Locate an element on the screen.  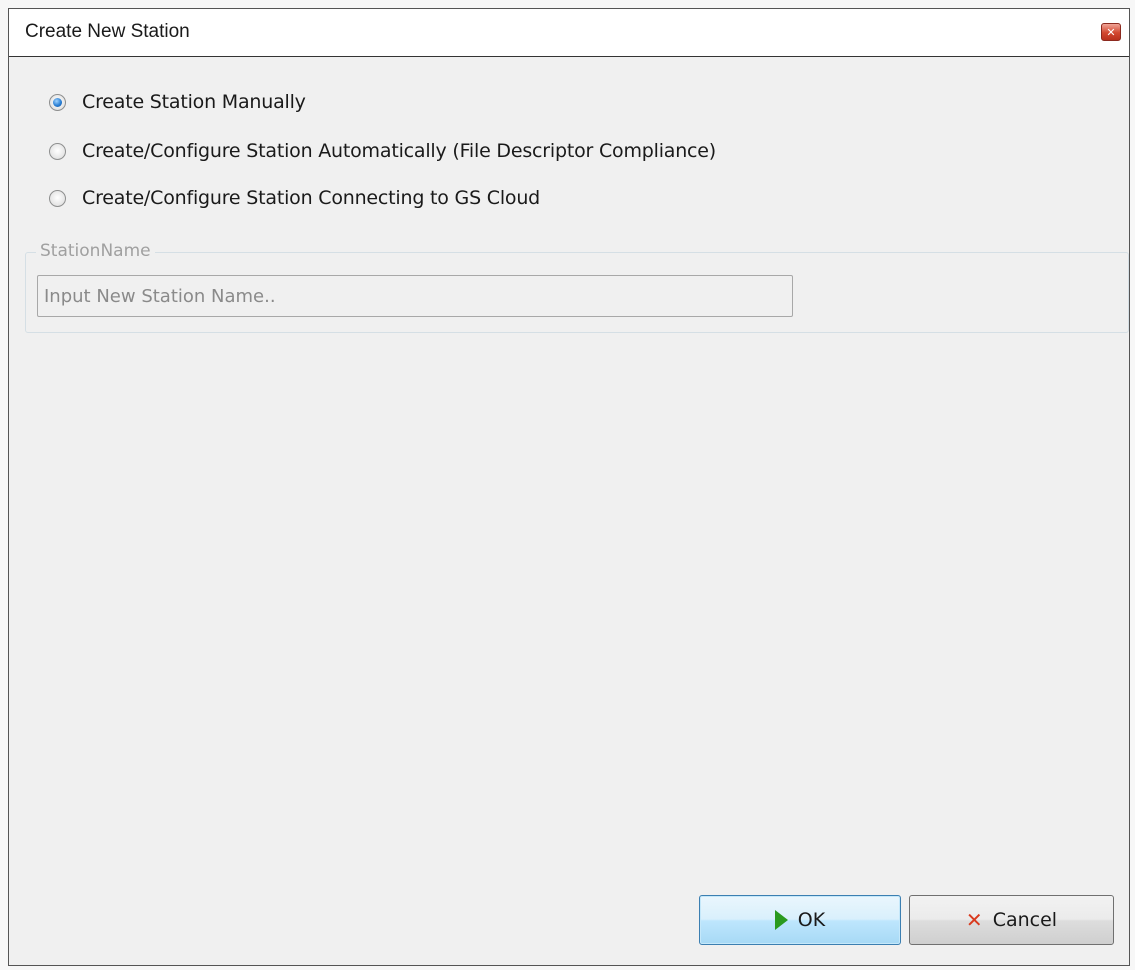
cancel-button: ✕ Cancel is located at coordinates (1011, 920).